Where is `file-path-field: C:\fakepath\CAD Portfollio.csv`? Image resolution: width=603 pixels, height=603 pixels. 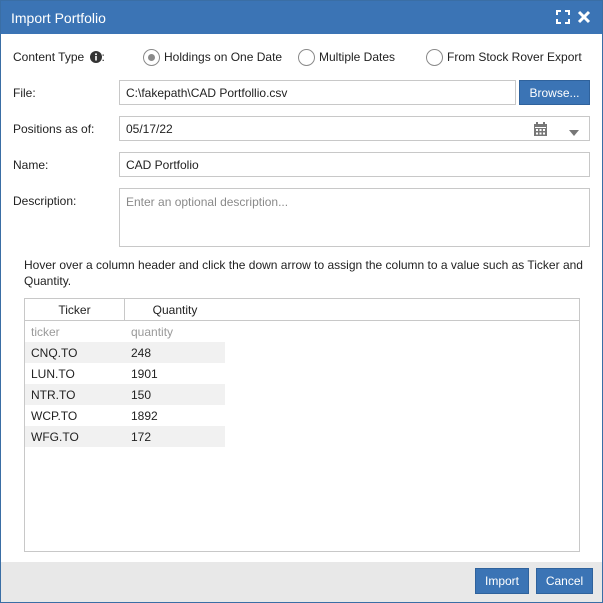
file-path-field: C:\fakepath\CAD Portfollio.csv is located at coordinates (317, 92).